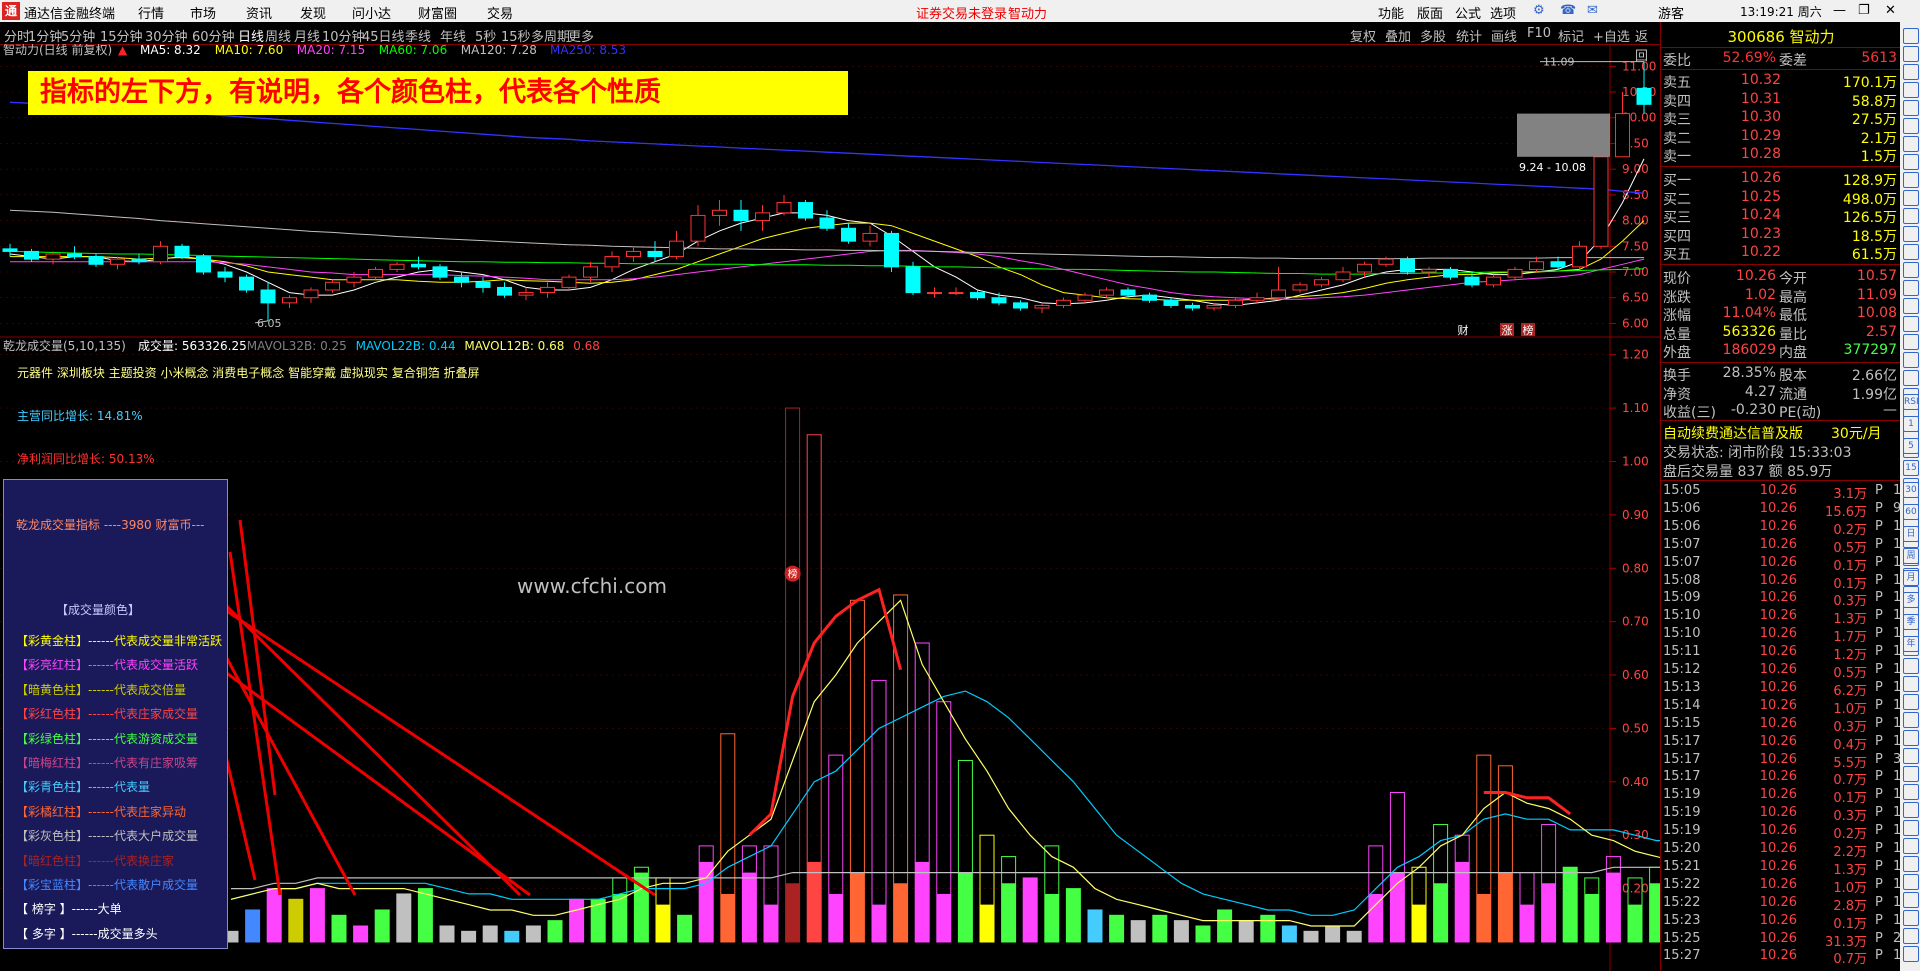  I want to click on menu-market: 行情, so click(151, 12).